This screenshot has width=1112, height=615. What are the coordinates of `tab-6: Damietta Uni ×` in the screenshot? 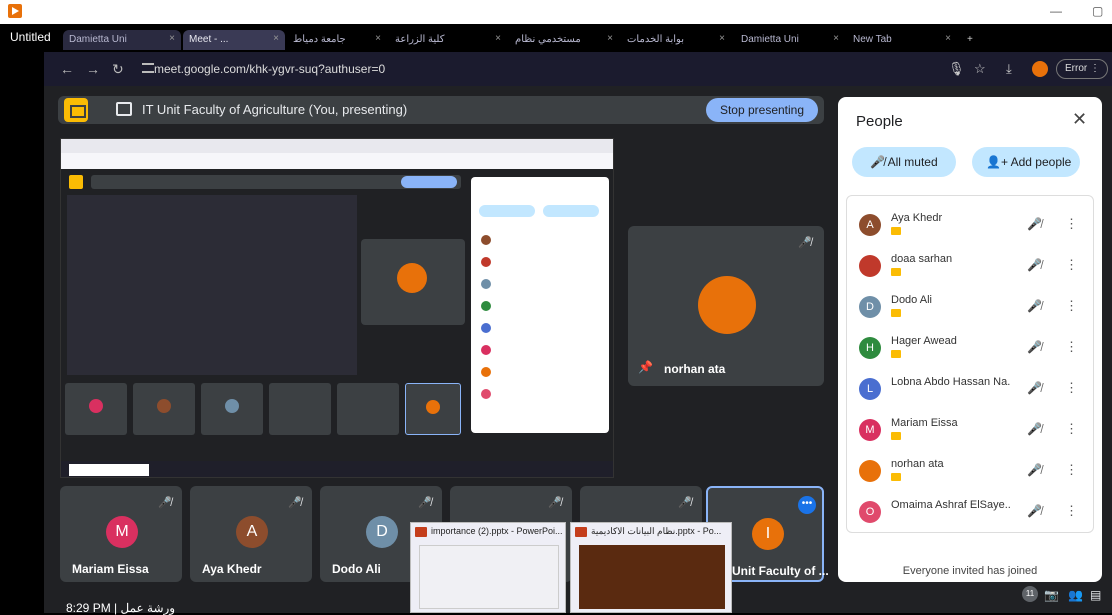 It's located at (790, 40).